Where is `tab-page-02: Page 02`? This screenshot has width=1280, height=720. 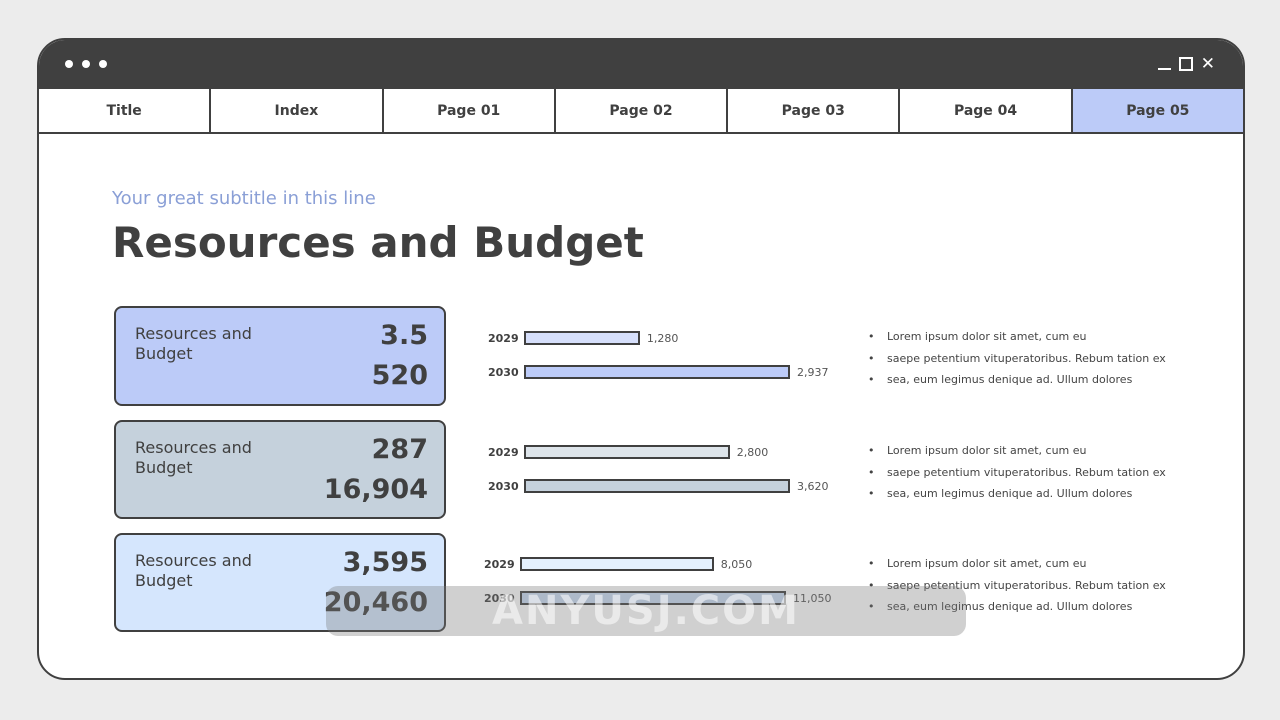
tab-page-02: Page 02 is located at coordinates (642, 110).